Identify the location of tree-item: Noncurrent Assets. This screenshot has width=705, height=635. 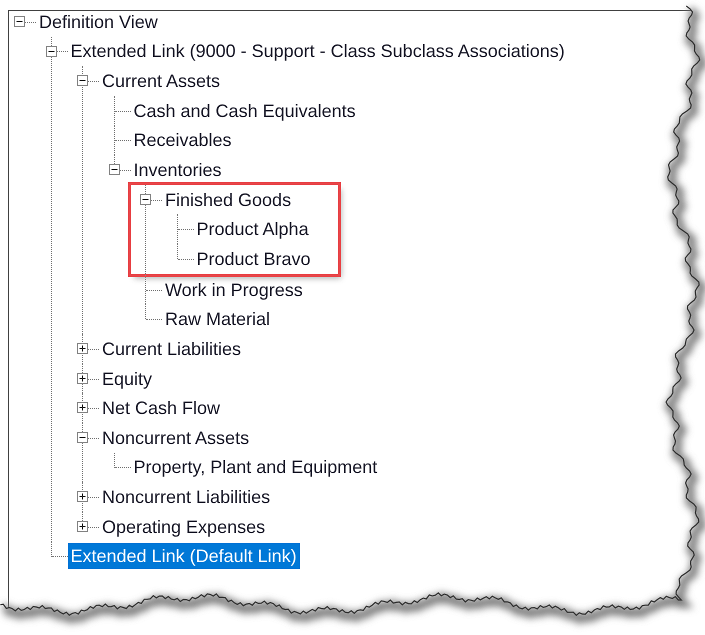
(175, 437).